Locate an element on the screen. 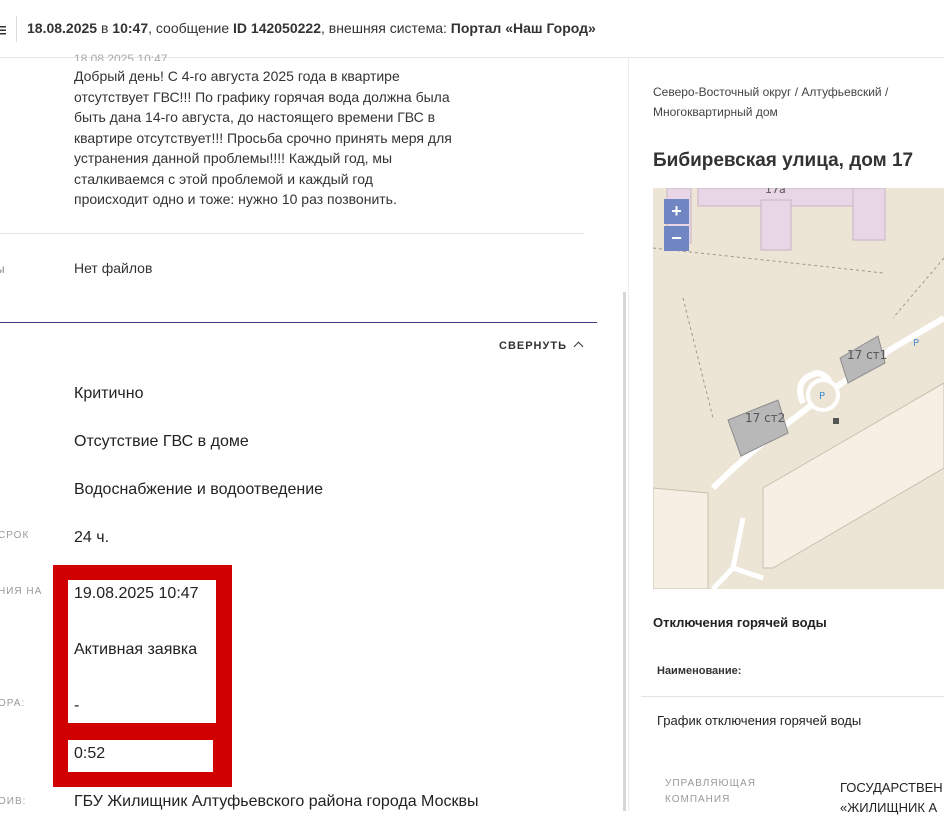 The width and height of the screenshot is (944, 818). map-zoom-controls: + − is located at coordinates (676, 225).